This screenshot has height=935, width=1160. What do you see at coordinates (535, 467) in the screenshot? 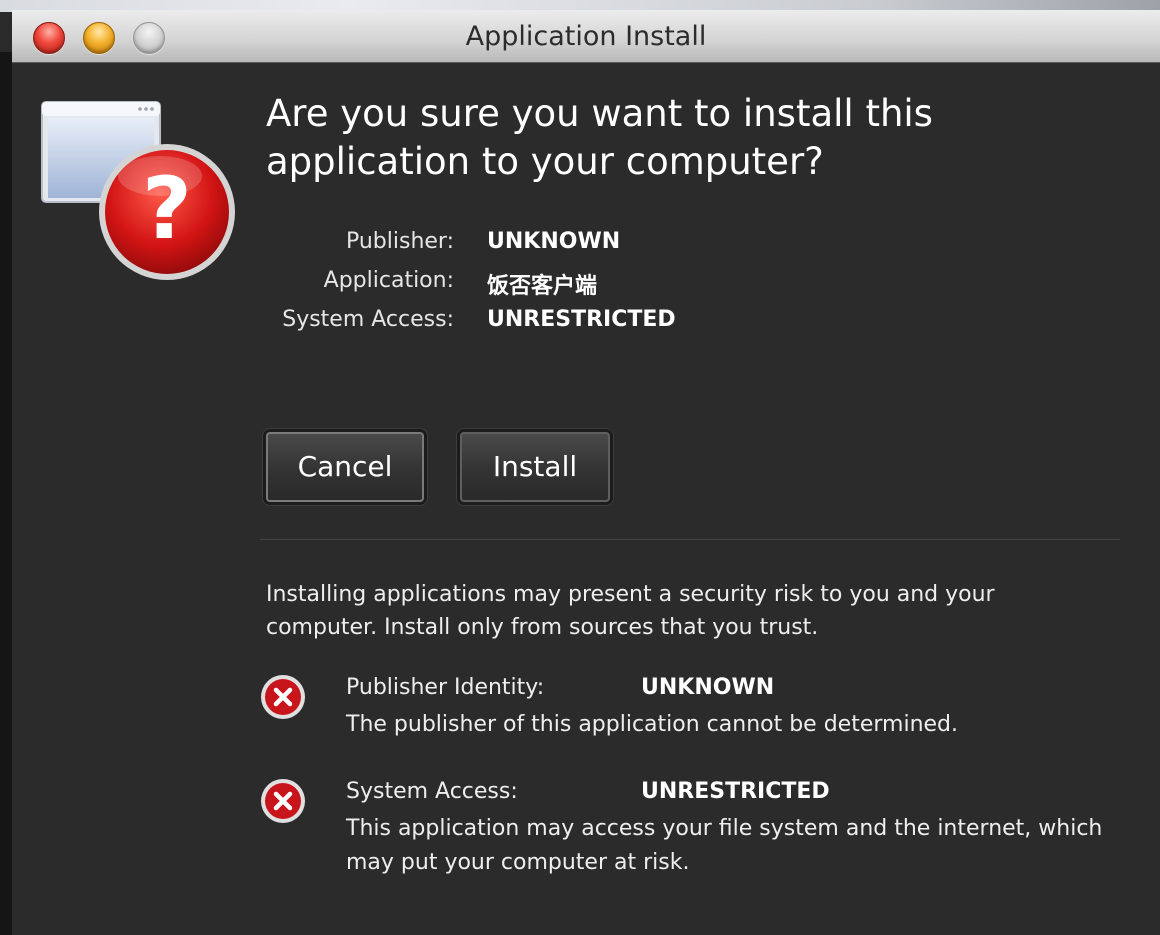
I see `install-button: Install` at bounding box center [535, 467].